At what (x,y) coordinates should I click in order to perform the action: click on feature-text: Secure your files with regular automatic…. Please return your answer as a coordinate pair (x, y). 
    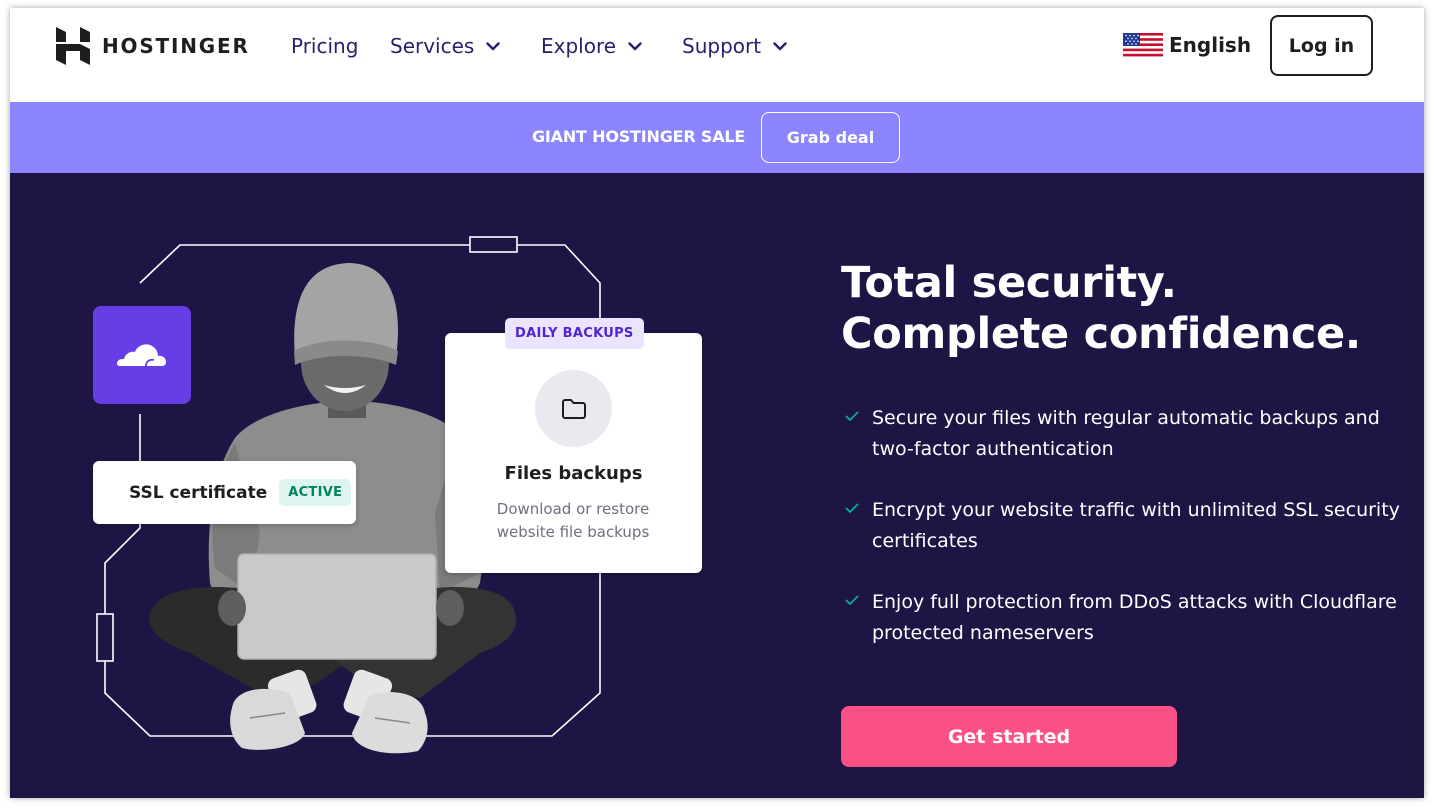
    Looking at the image, I should click on (1126, 433).